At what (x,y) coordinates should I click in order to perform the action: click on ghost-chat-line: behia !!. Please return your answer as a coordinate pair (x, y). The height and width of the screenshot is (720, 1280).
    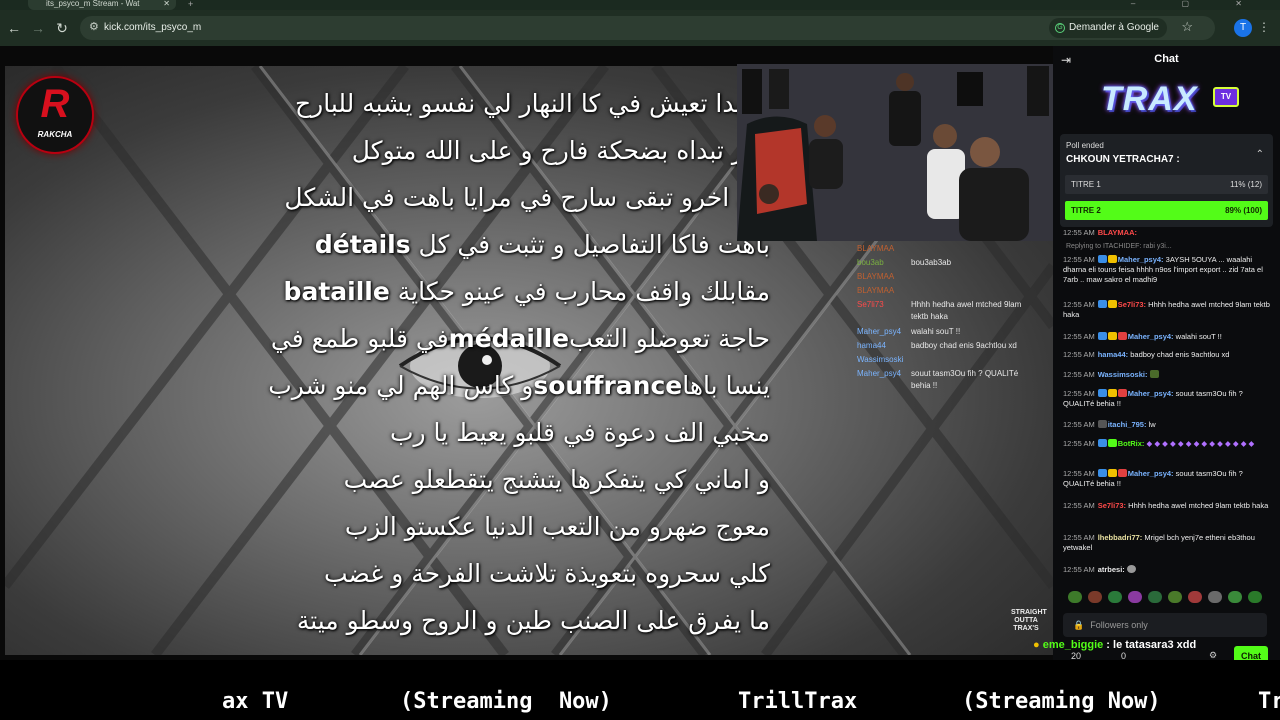
    Looking at the image, I should click on (924, 385).